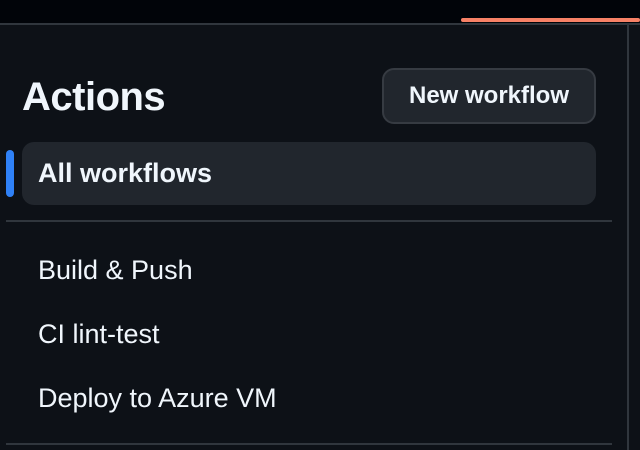 This screenshot has width=640, height=450. What do you see at coordinates (550, 20) in the screenshot?
I see `active-tab-underline` at bounding box center [550, 20].